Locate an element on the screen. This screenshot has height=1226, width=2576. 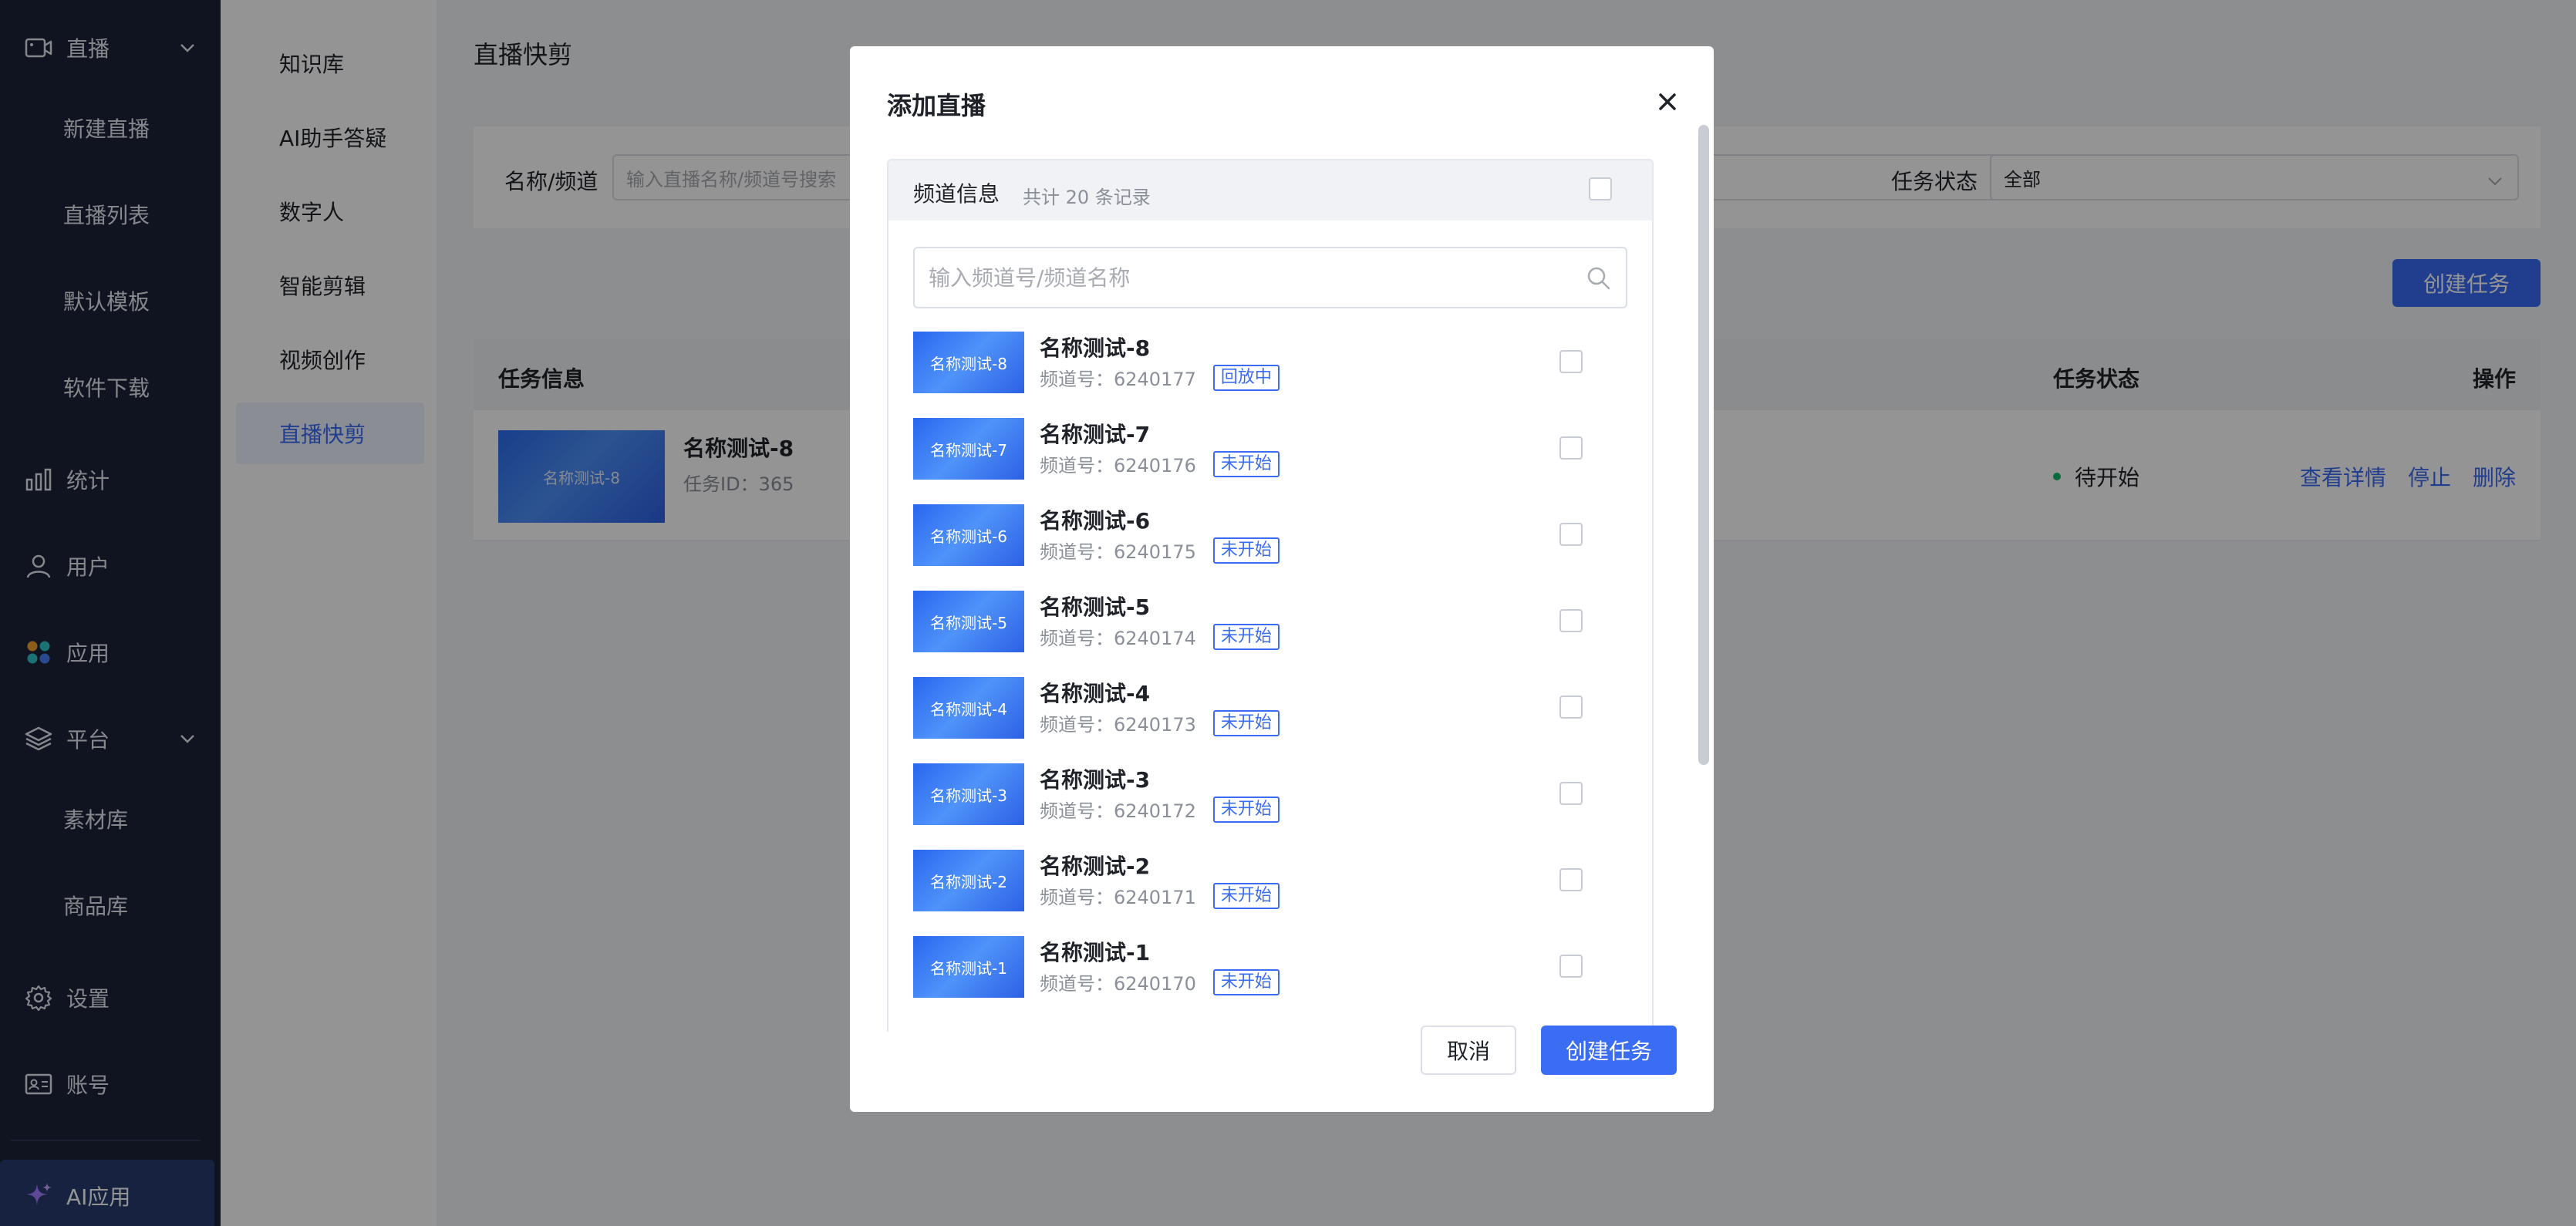
channel-number: 频道号：6240170 is located at coordinates (1118, 984).